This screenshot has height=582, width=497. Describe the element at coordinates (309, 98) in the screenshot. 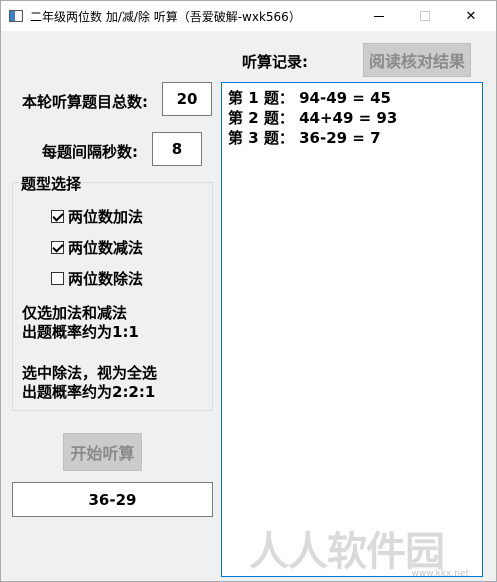

I see `record-line: 第 1 题： 94-49 = 45` at that location.